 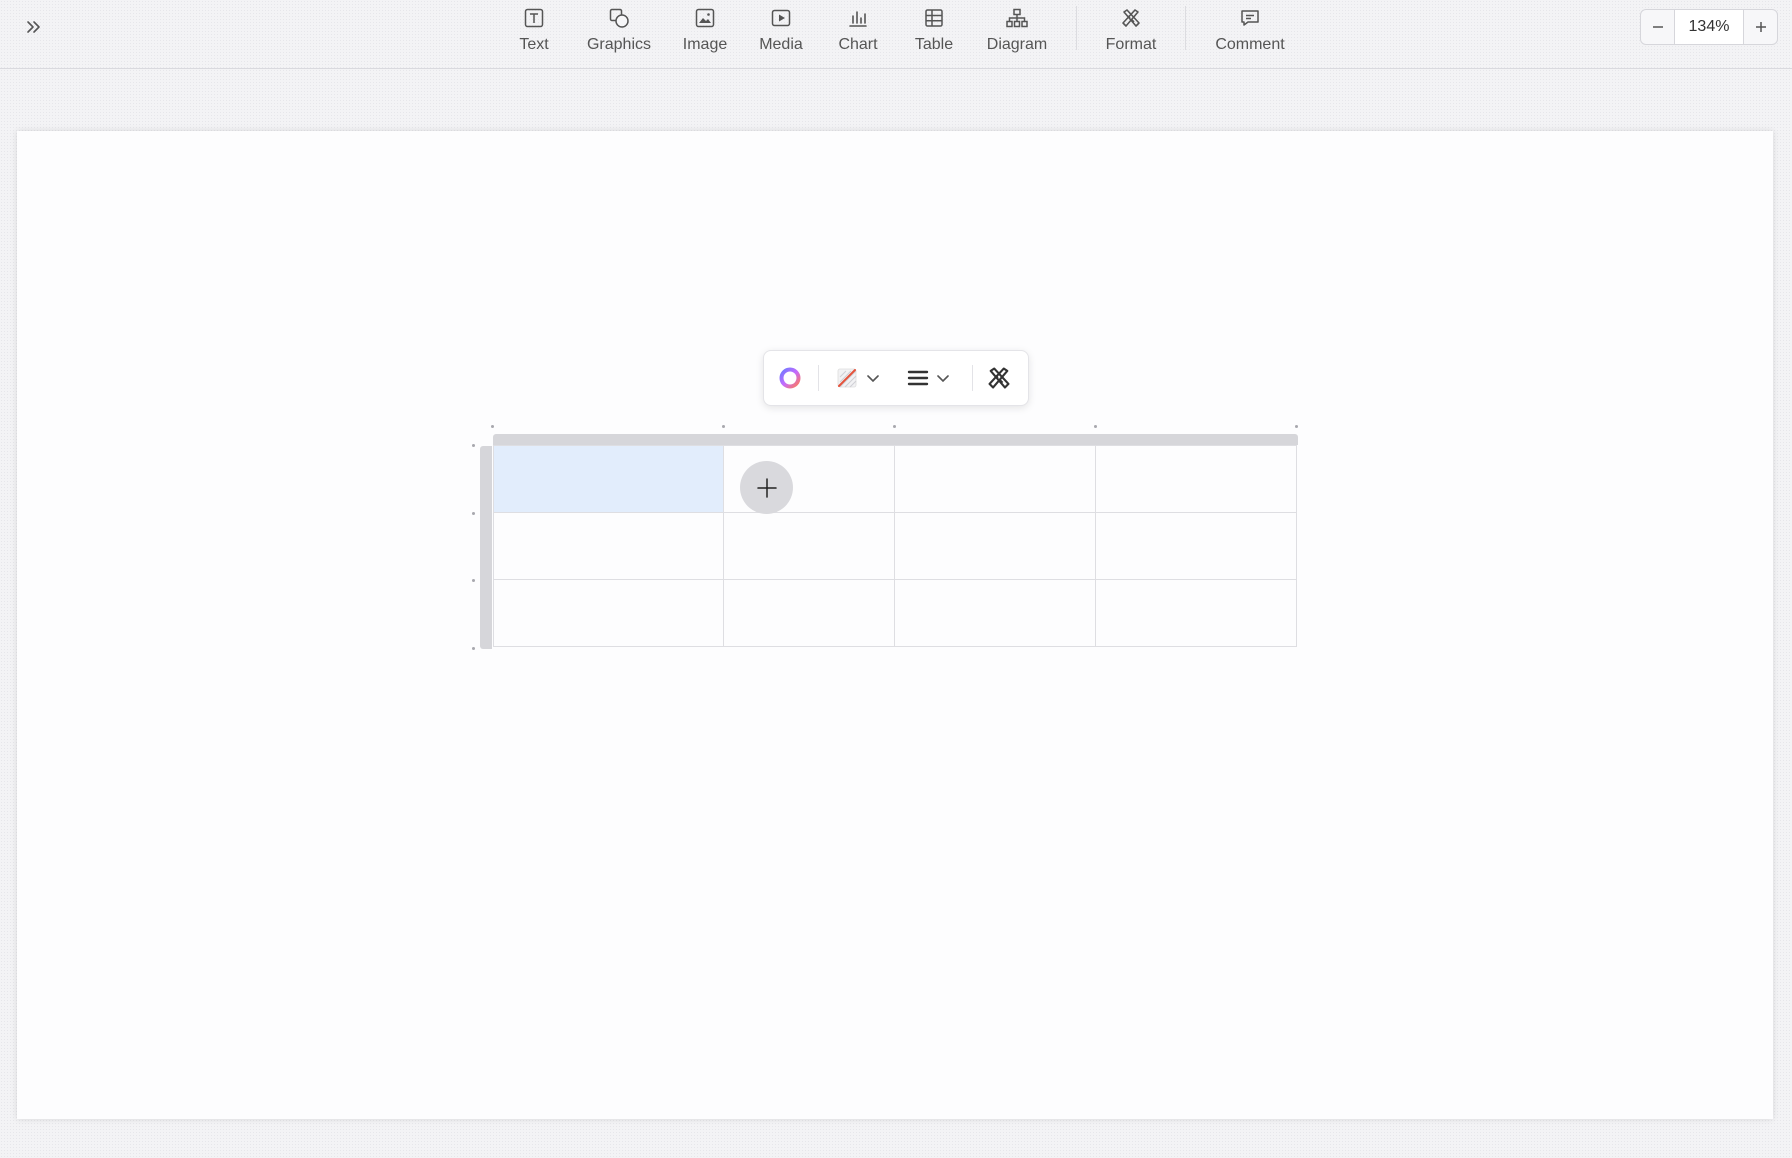 I want to click on column-selector-bar, so click(x=895, y=439).